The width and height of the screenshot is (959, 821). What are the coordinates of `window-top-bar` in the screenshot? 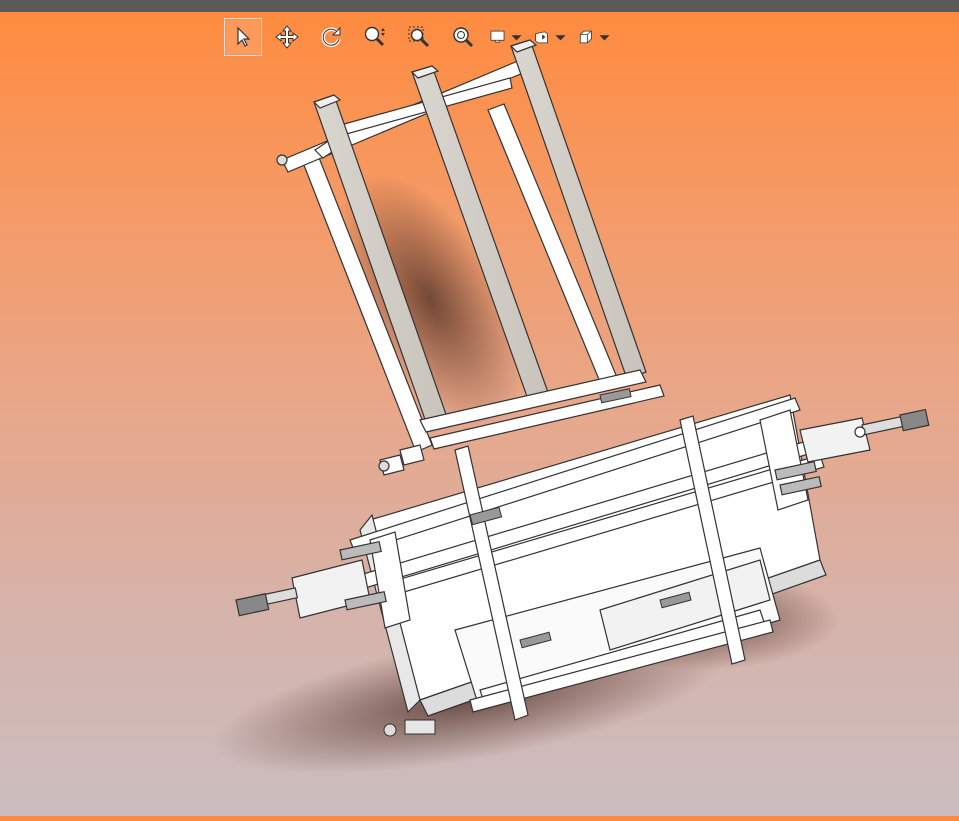 It's located at (479, 6).